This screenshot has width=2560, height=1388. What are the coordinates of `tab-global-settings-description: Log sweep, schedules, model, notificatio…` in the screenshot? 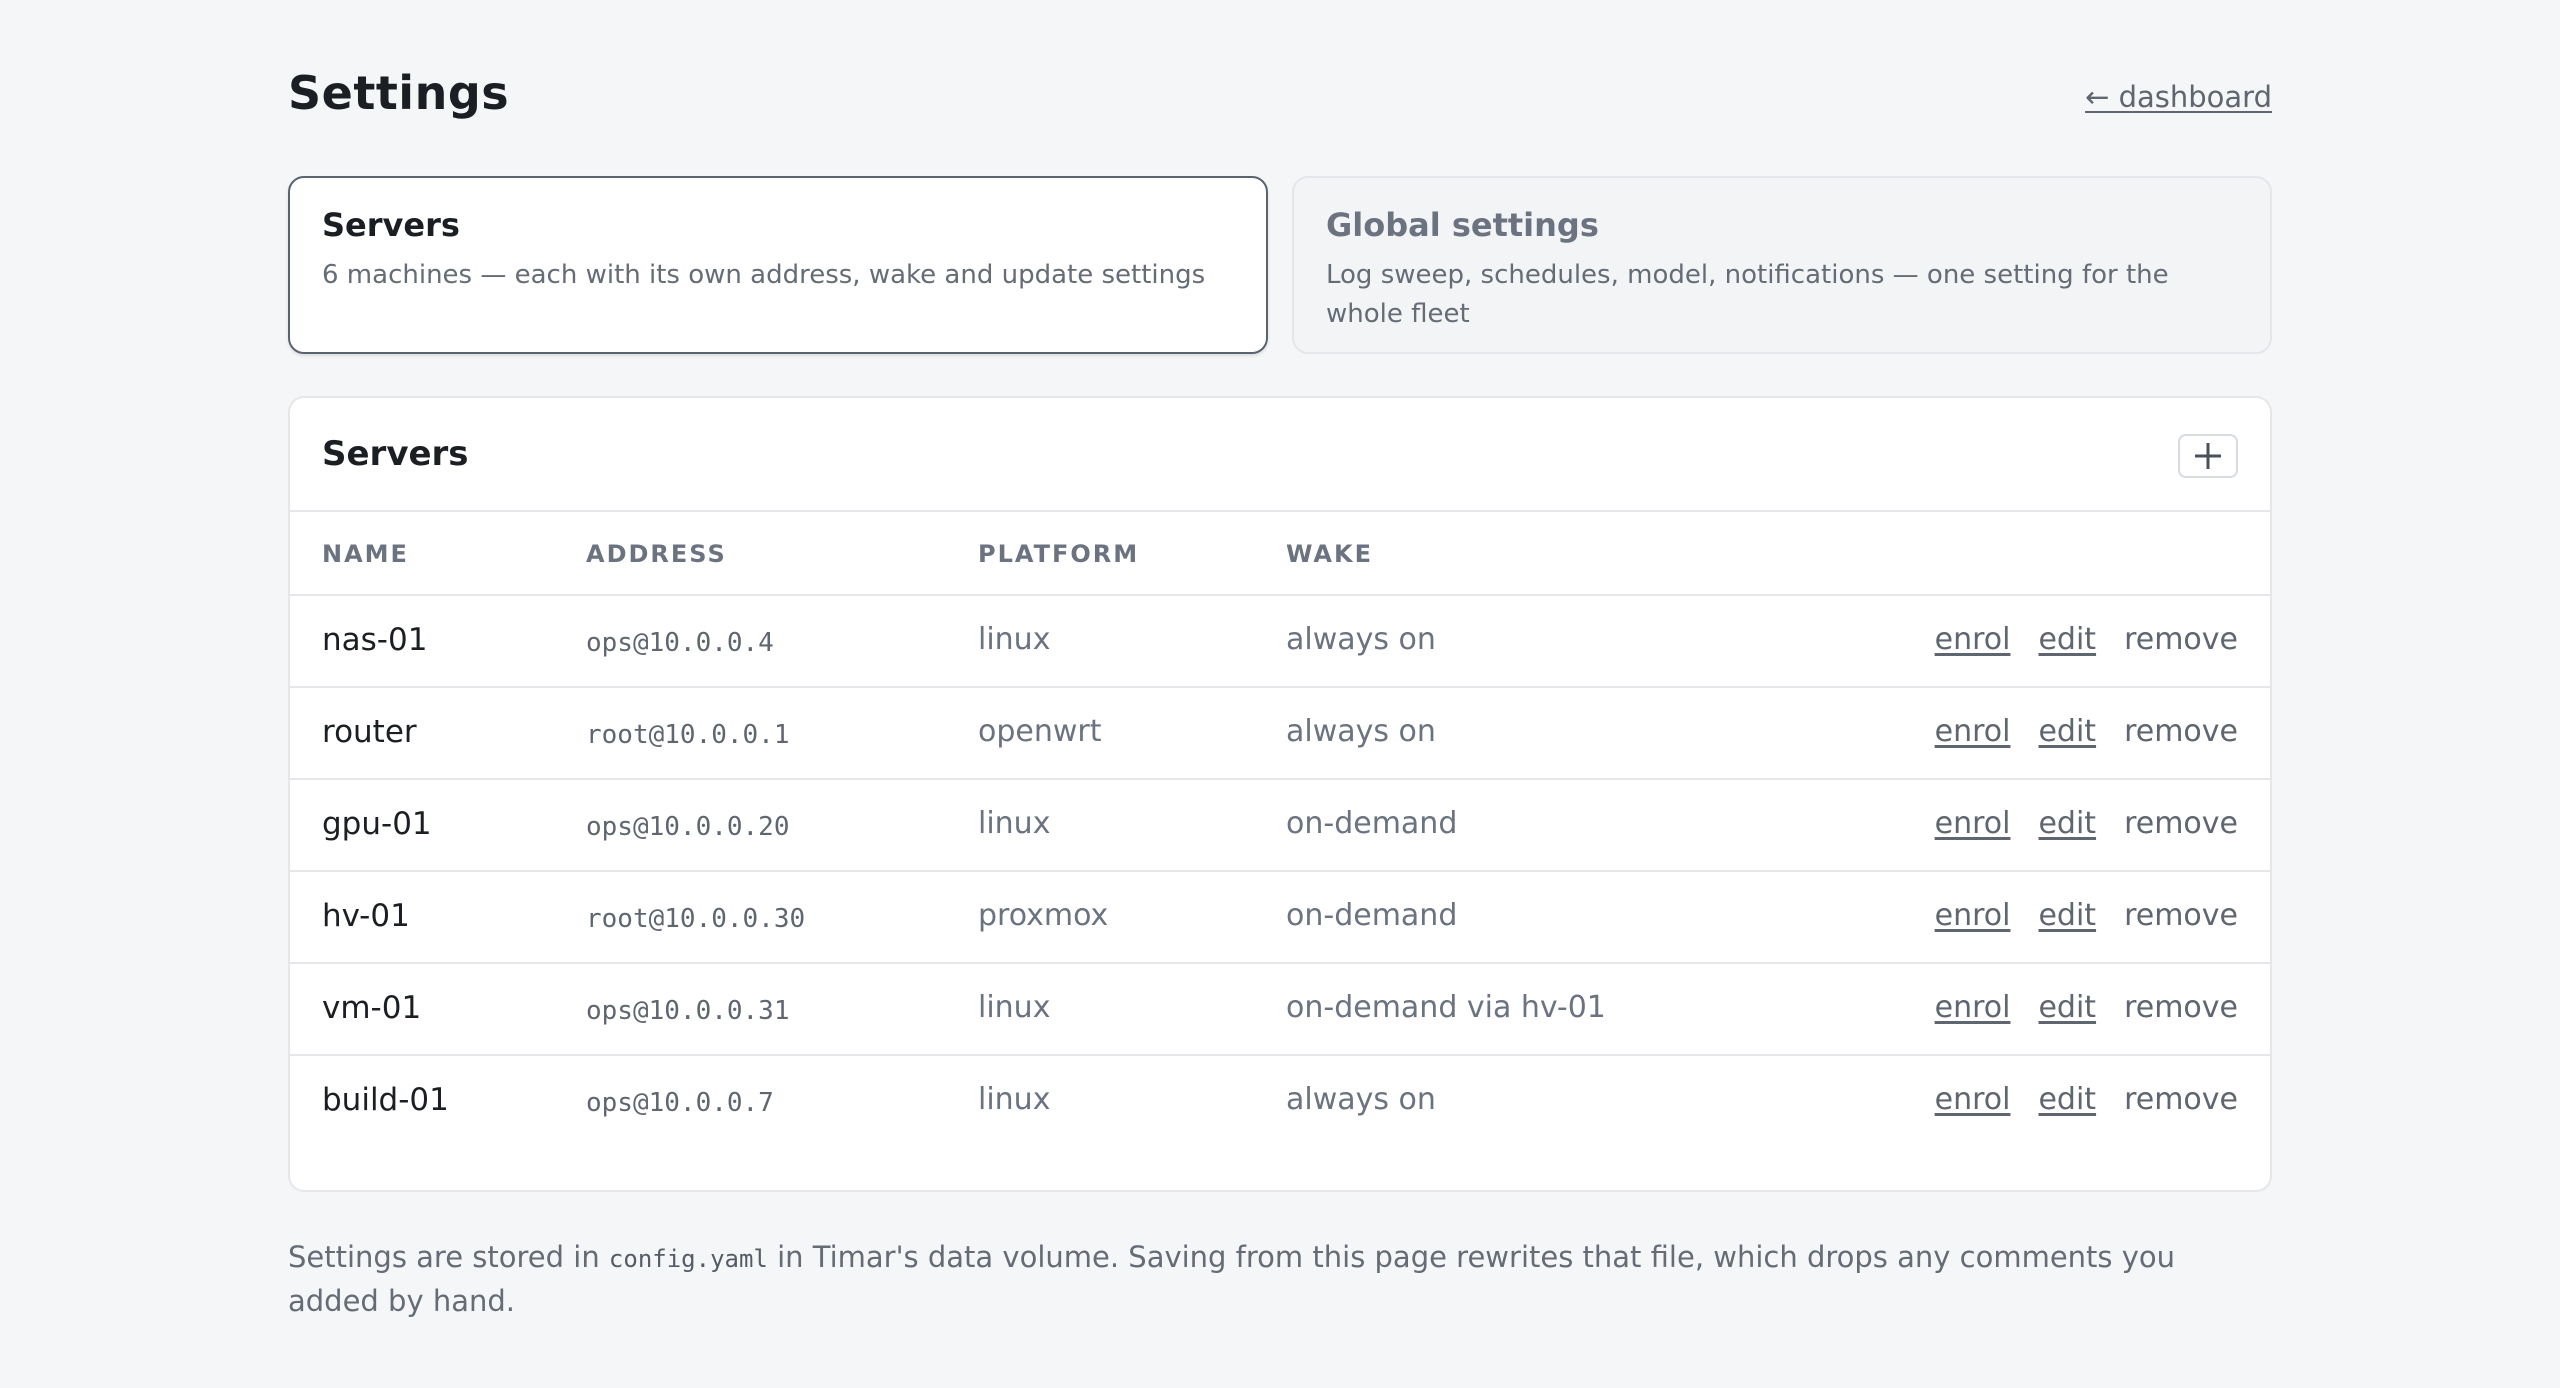 It's located at (1747, 294).